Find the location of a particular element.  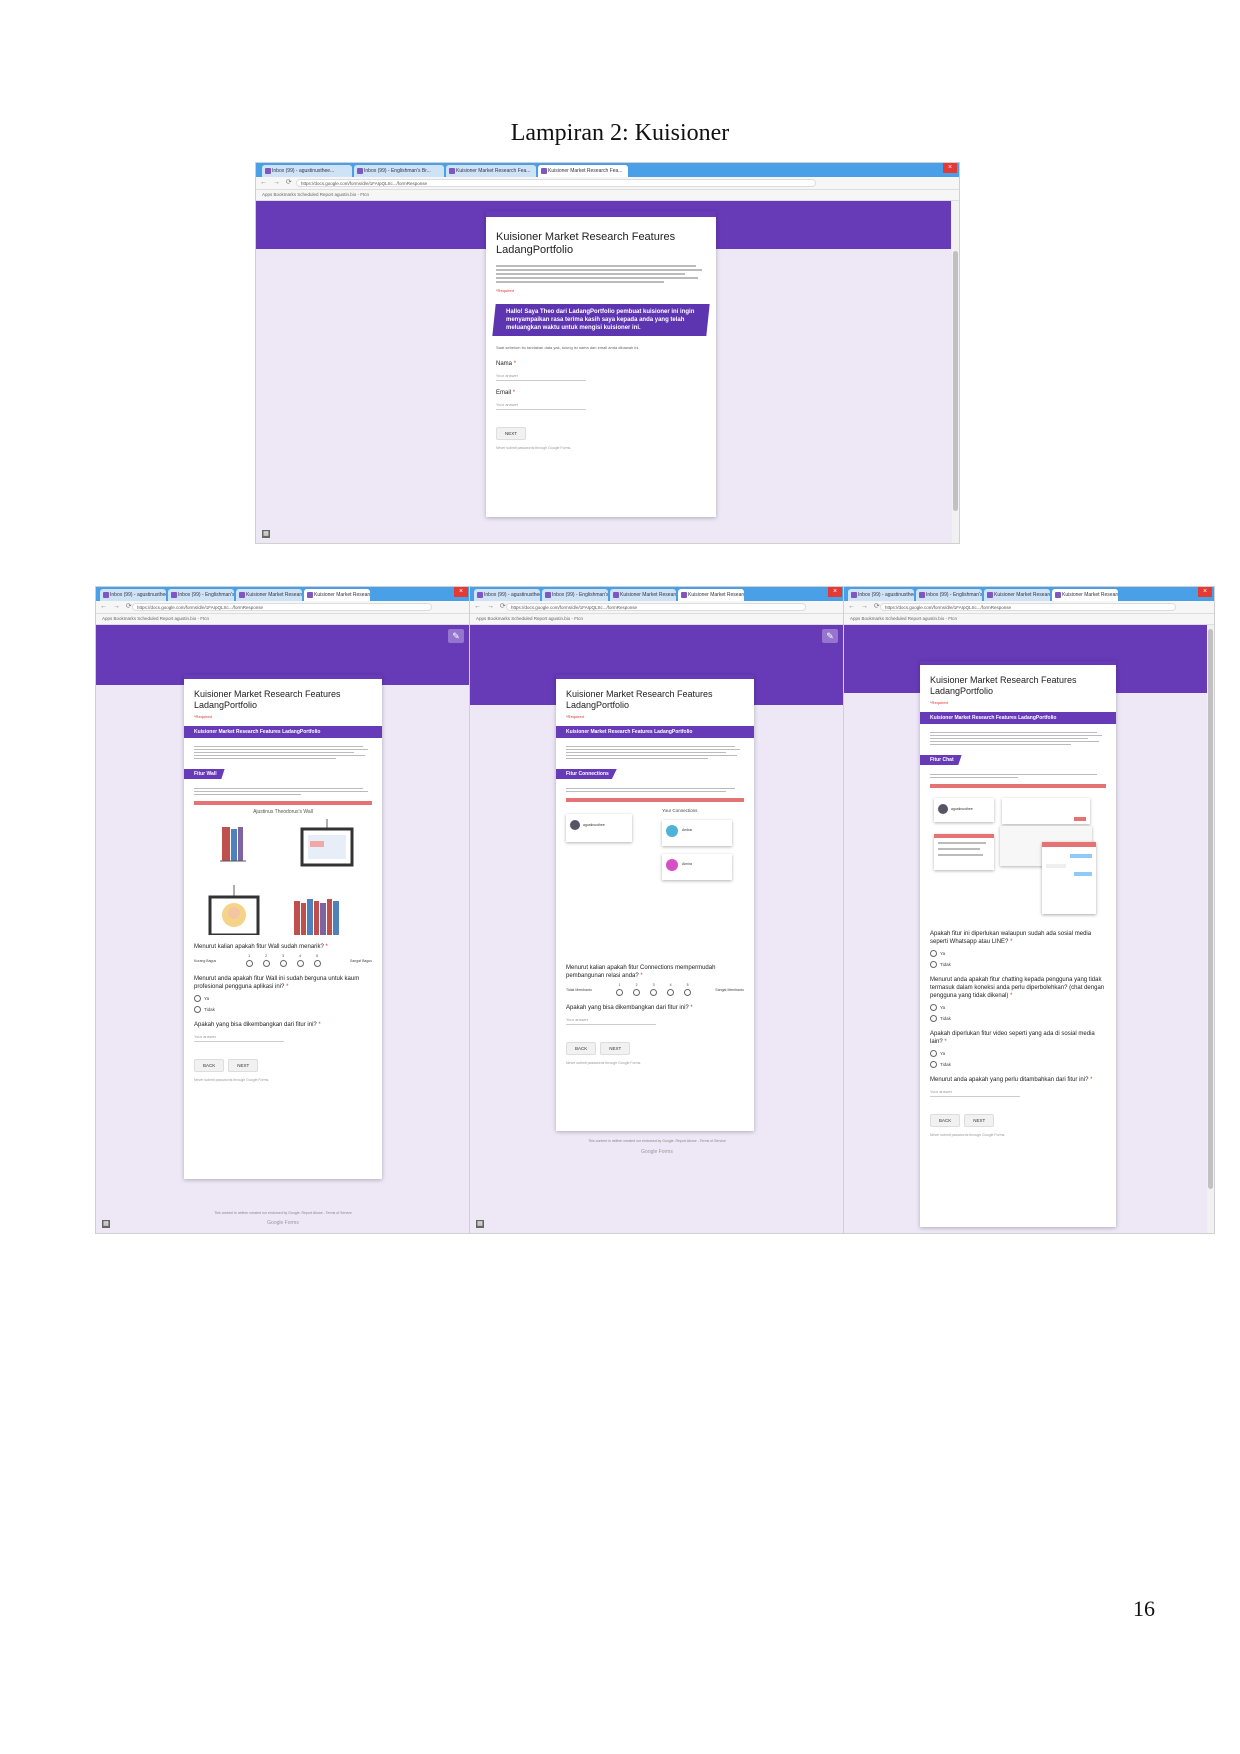

forms-icon is located at coordinates (1058, 595).